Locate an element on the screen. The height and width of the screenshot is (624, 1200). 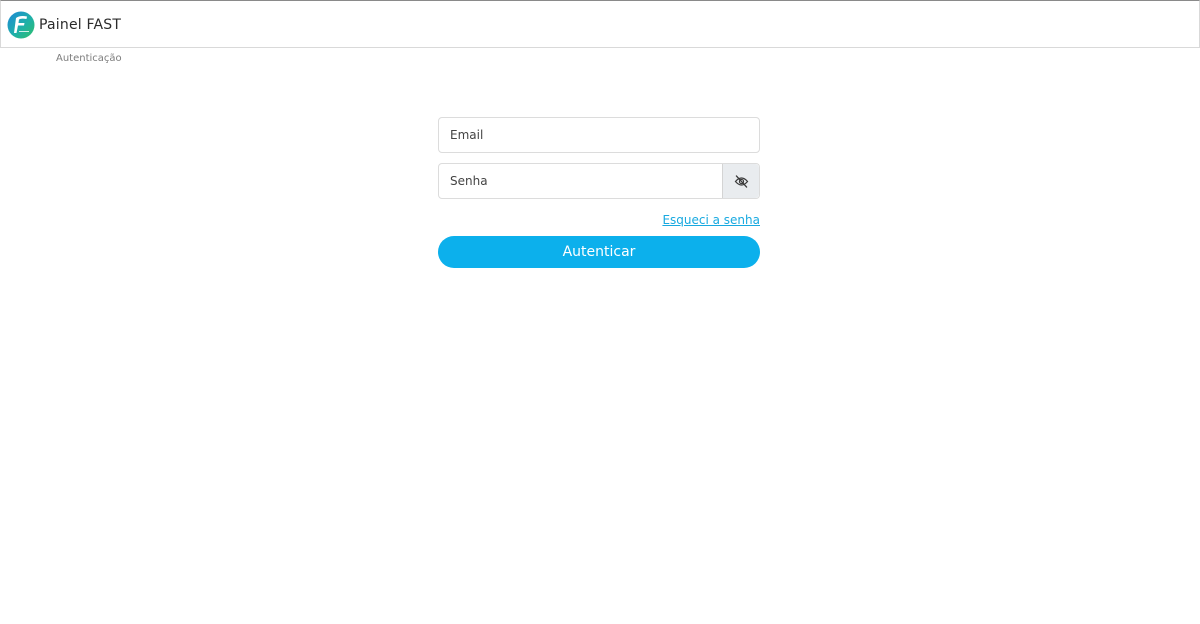
eye-slash-icon is located at coordinates (741, 181).